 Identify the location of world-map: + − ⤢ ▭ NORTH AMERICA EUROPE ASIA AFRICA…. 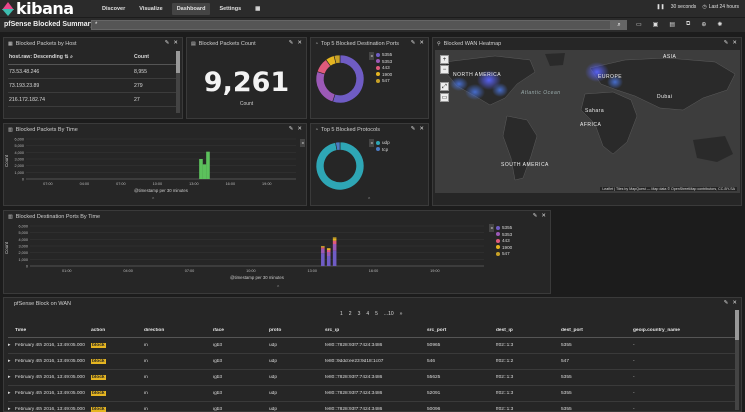
(587, 121).